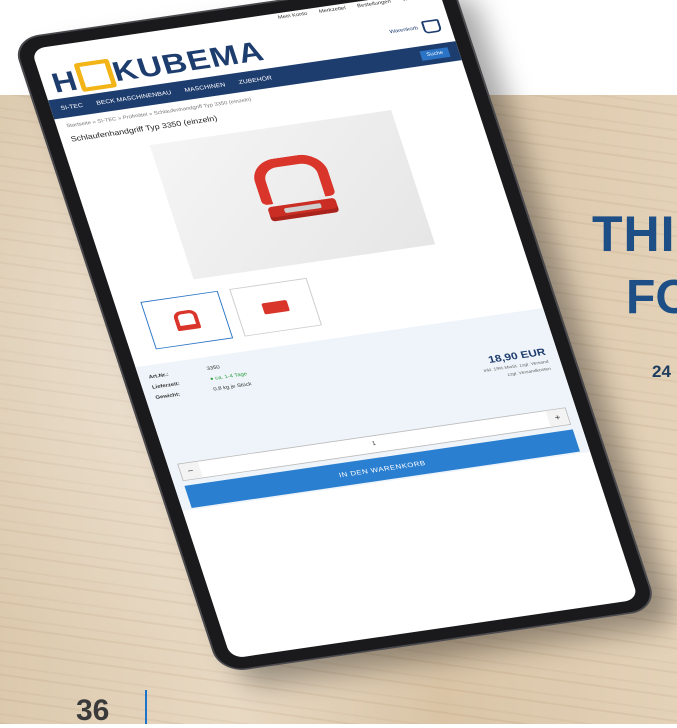 This screenshot has width=677, height=728. I want to click on headline-line-1: THI, so click(634, 234).